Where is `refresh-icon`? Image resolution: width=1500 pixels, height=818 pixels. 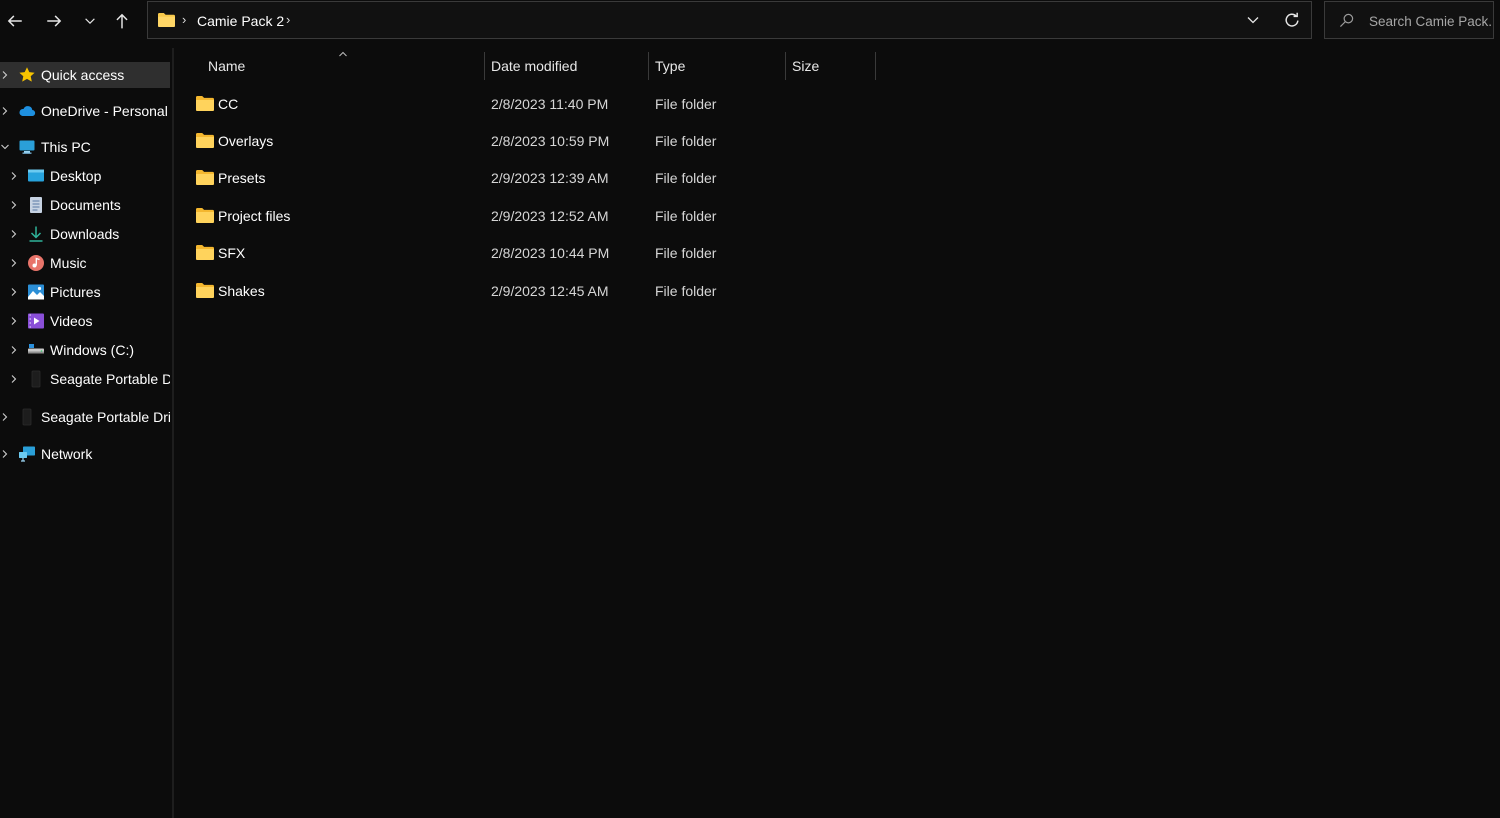
refresh-icon is located at coordinates (1292, 20).